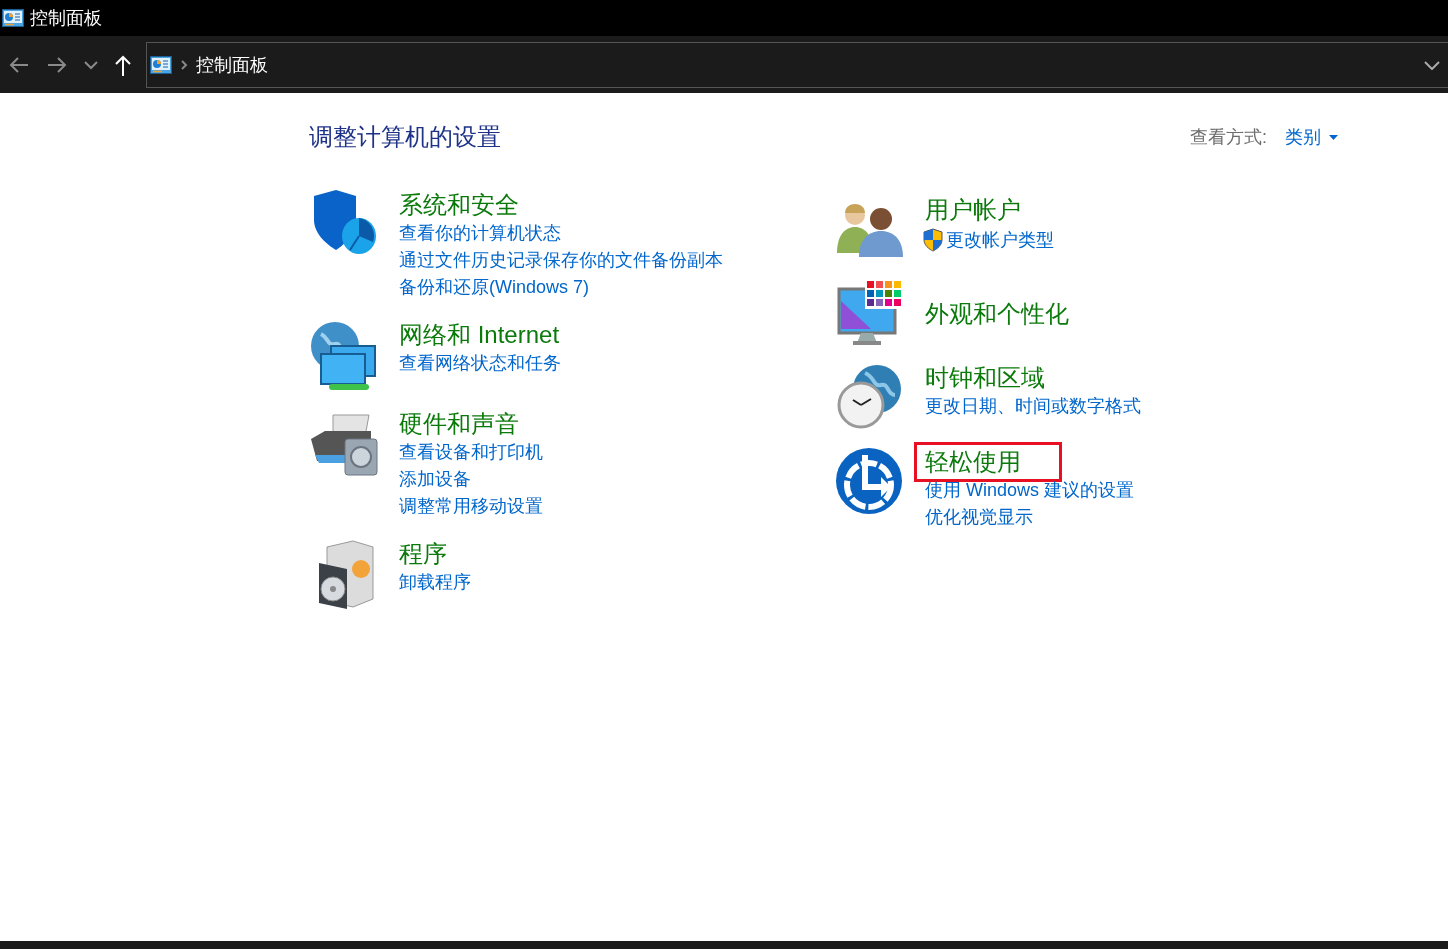 The width and height of the screenshot is (1448, 949). I want to click on task-link: 查看你的计算机状态, so click(561, 233).